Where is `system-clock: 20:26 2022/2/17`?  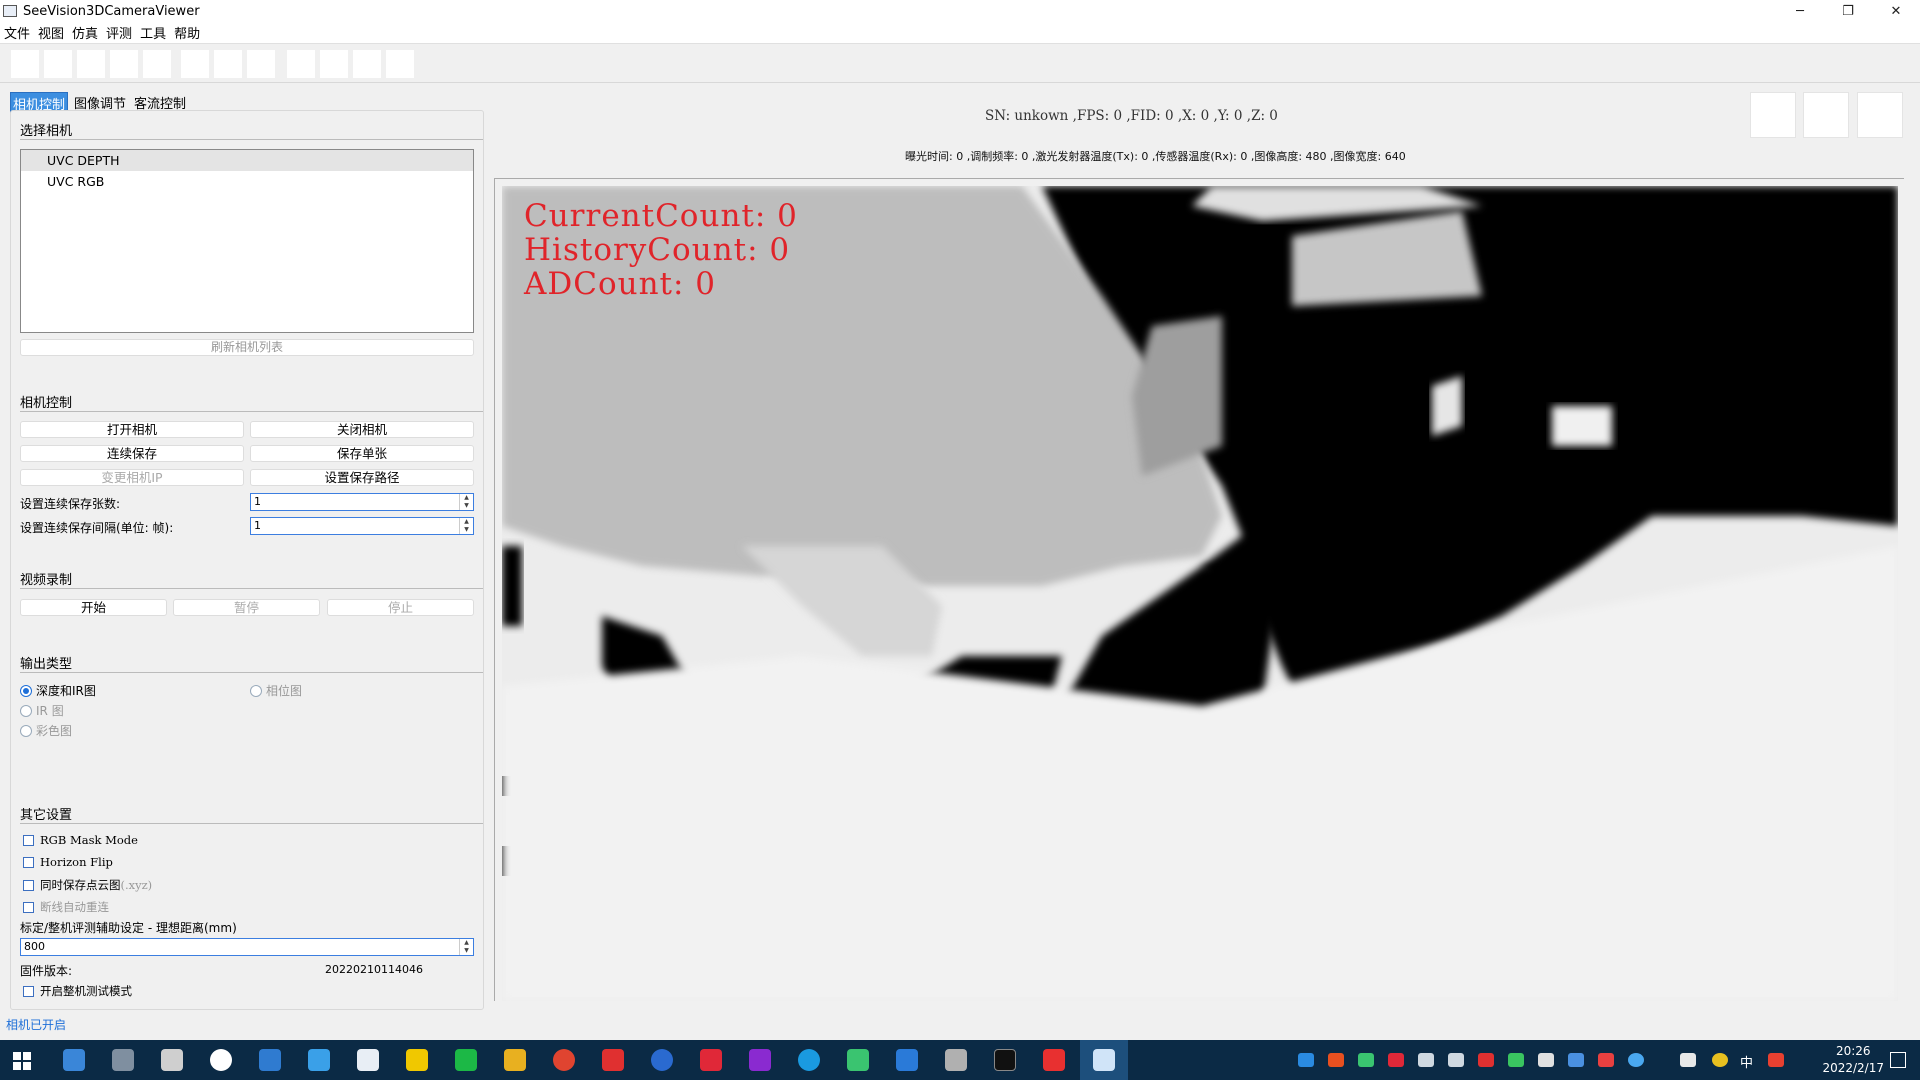 system-clock: 20:26 2022/2/17 is located at coordinates (1853, 1060).